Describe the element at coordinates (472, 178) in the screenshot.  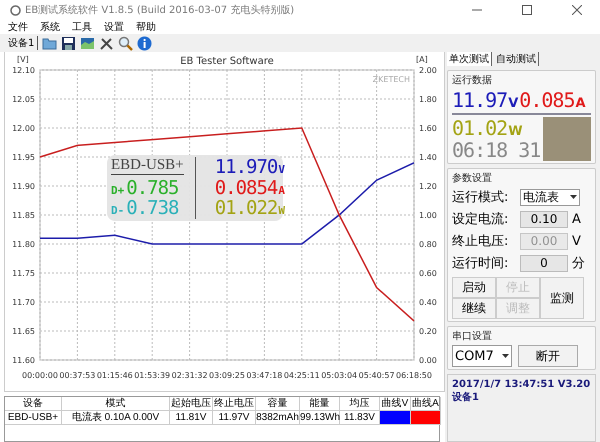
I see `group-title: 参数设置` at that location.